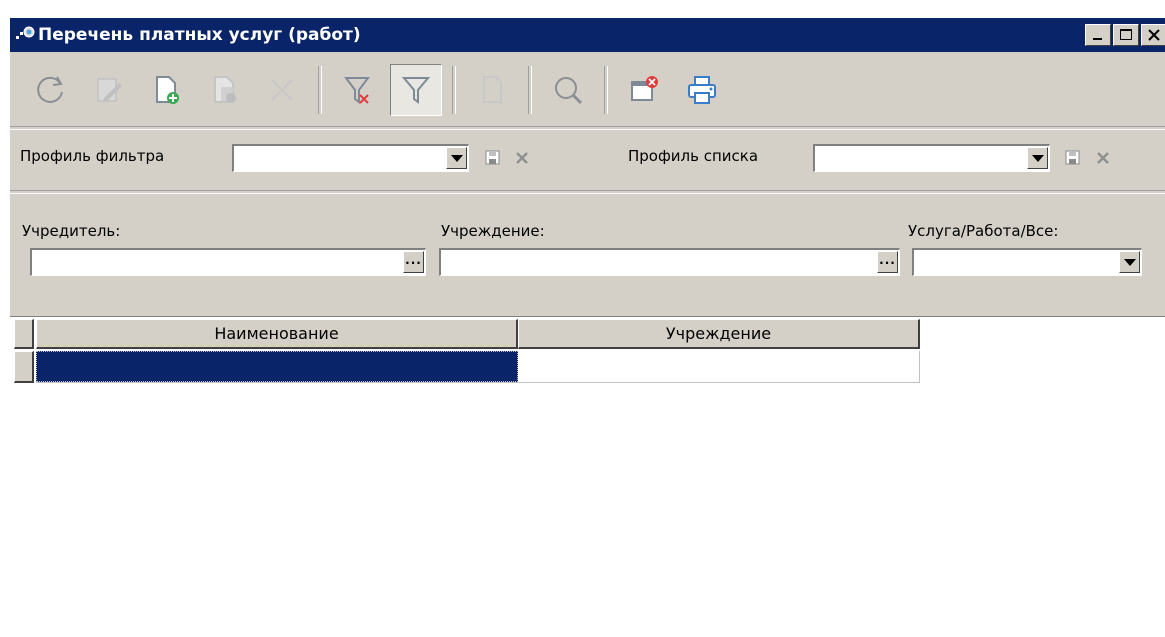 The image size is (1165, 637). I want to click on filter-button, so click(416, 90).